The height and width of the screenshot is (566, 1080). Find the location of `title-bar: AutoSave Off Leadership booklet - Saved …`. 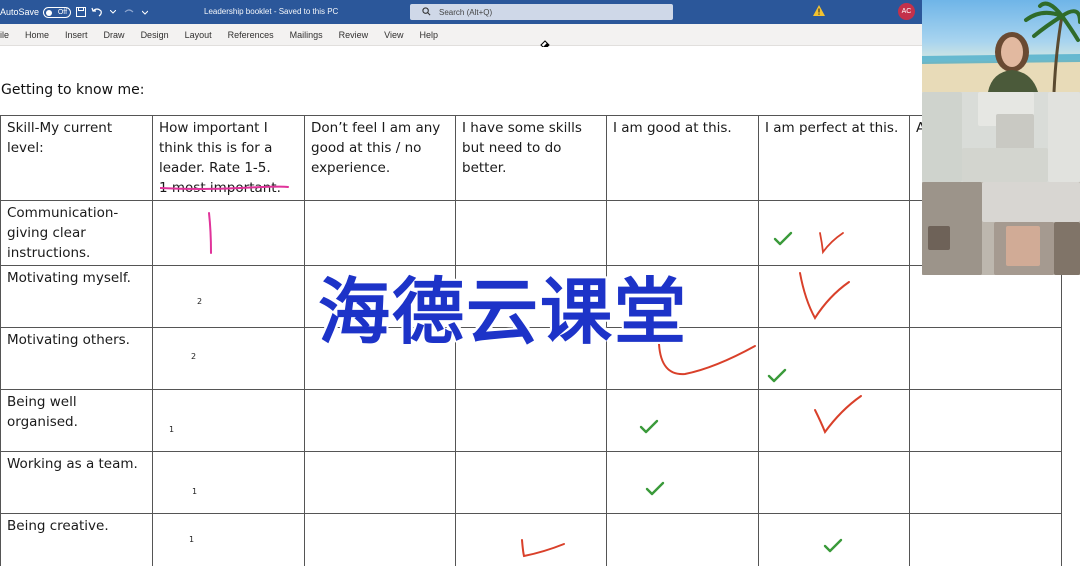

title-bar: AutoSave Off Leadership booklet - Saved … is located at coordinates (461, 12).